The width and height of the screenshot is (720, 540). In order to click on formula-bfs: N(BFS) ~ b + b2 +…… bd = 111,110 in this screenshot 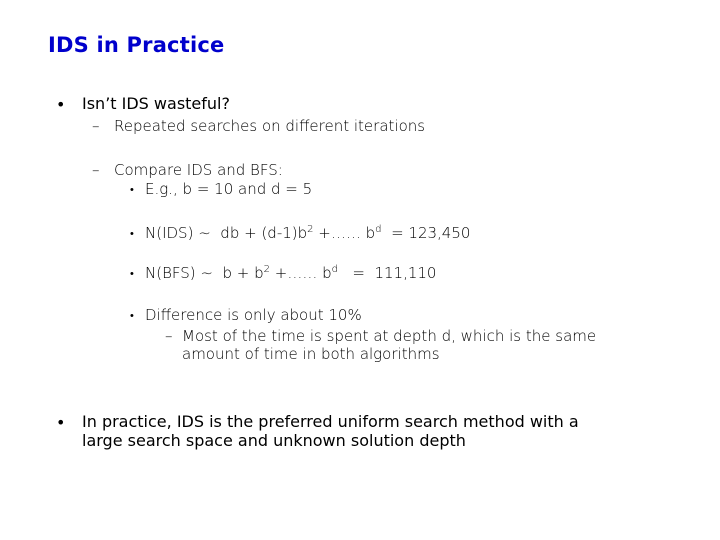, I will do `click(290, 273)`.